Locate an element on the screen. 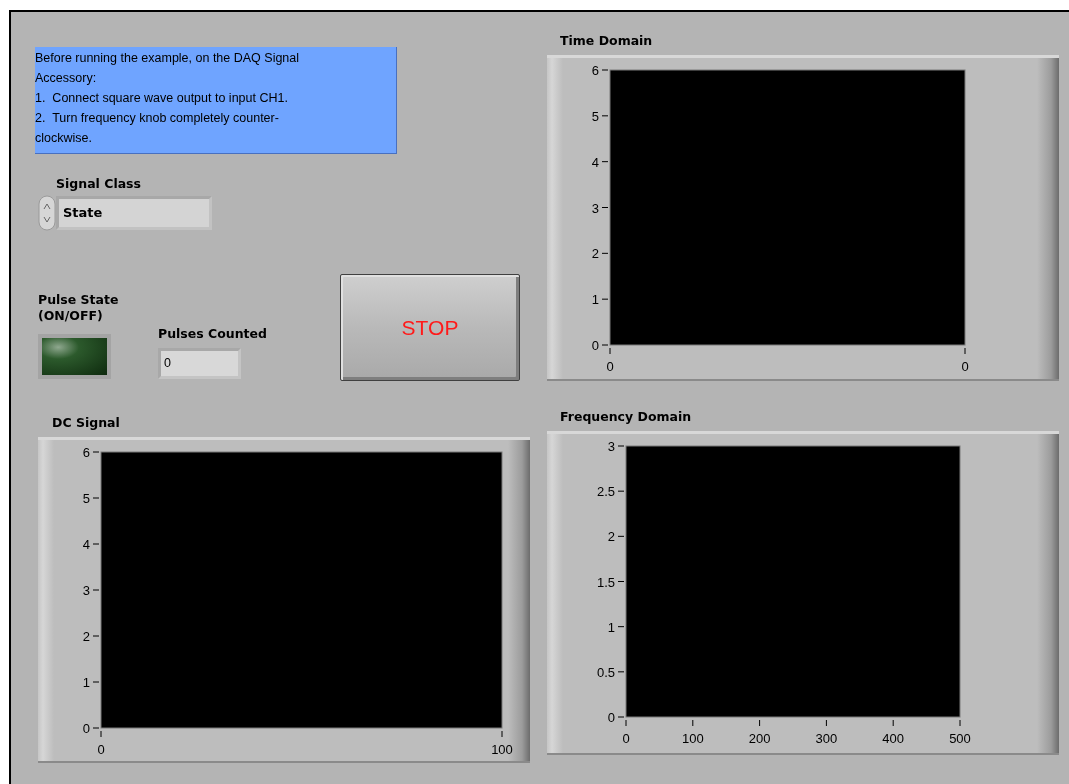 This screenshot has width=1069, height=784. tick-label: 400 is located at coordinates (893, 738).